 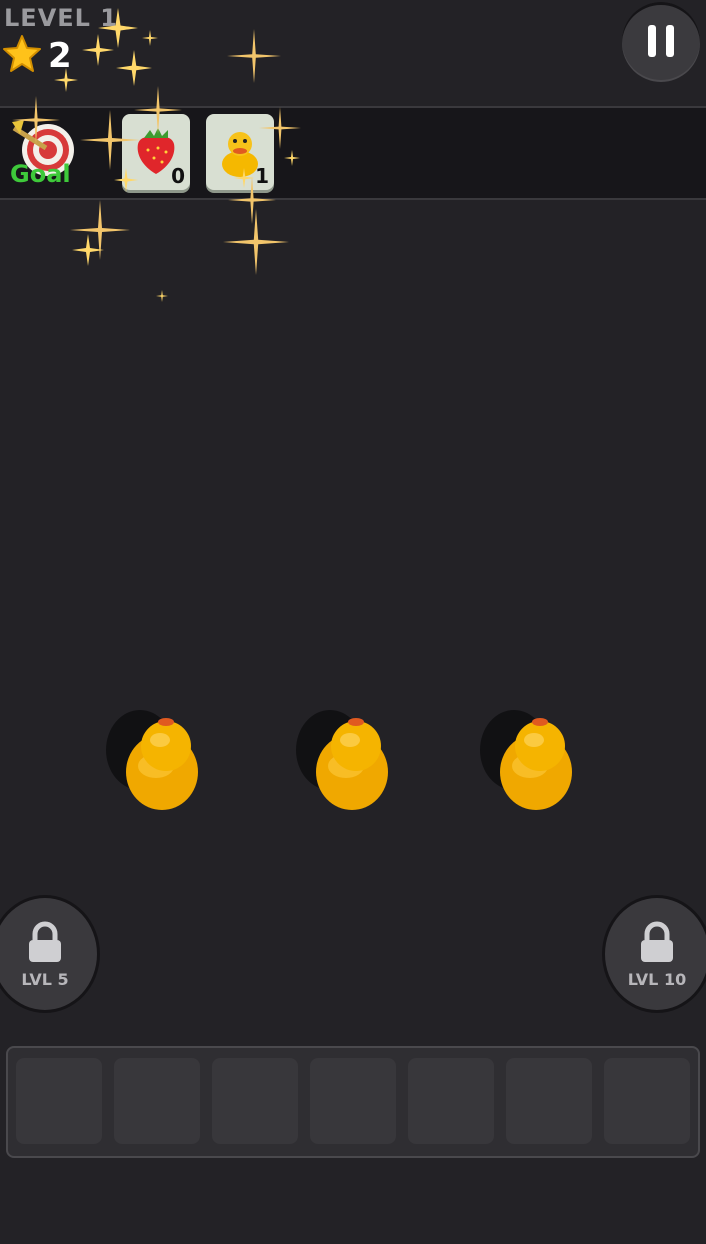 I want to click on goal-bar: Goal 0 1, so click(x=353, y=153).